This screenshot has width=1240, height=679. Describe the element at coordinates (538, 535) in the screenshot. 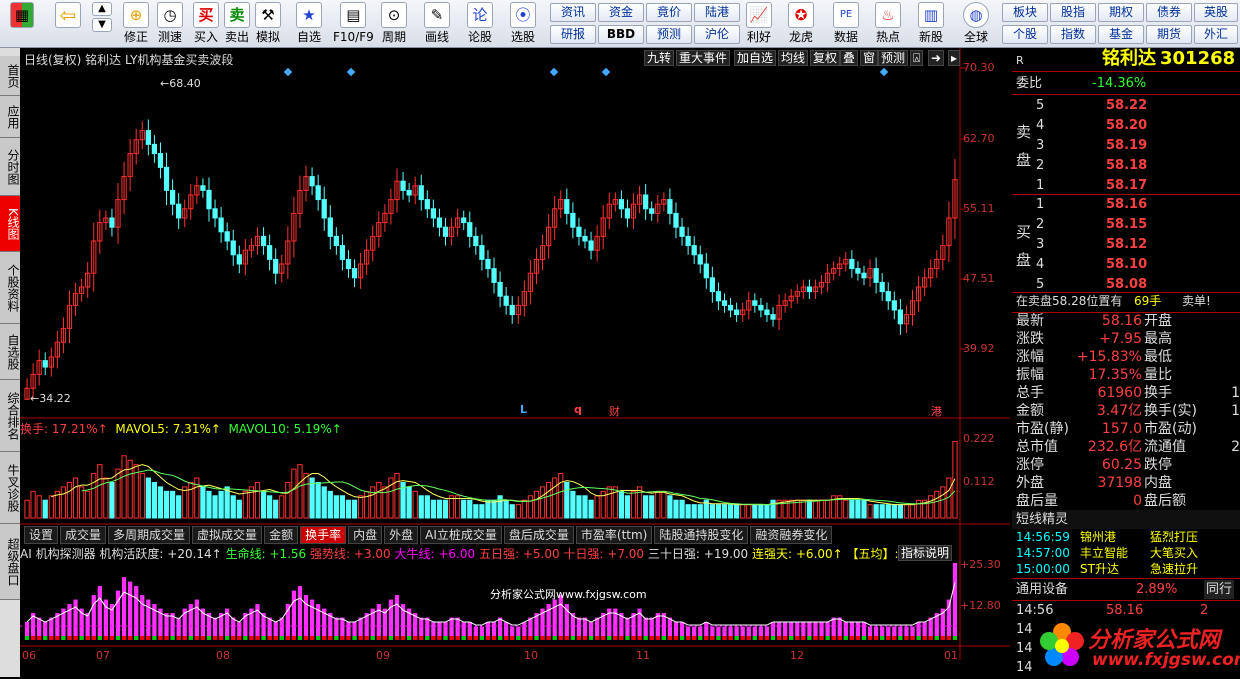

I see `tab-after-hours-volume: 盘后成交量` at that location.